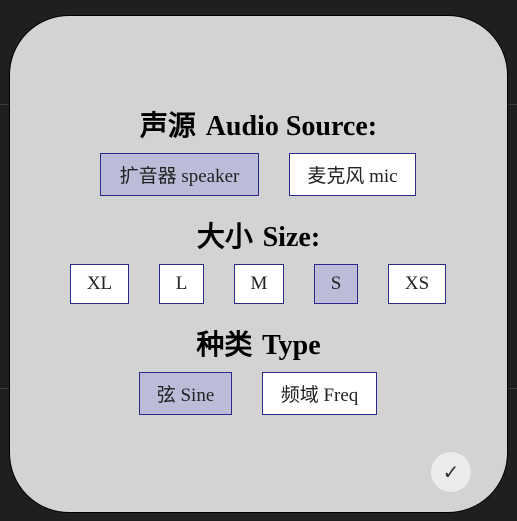  What do you see at coordinates (99, 284) in the screenshot?
I see `size-xl-button: XL` at bounding box center [99, 284].